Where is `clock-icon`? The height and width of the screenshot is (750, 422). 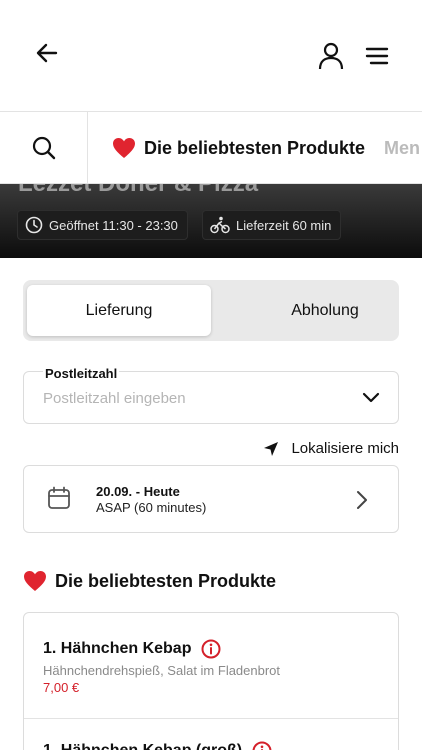 clock-icon is located at coordinates (34, 225).